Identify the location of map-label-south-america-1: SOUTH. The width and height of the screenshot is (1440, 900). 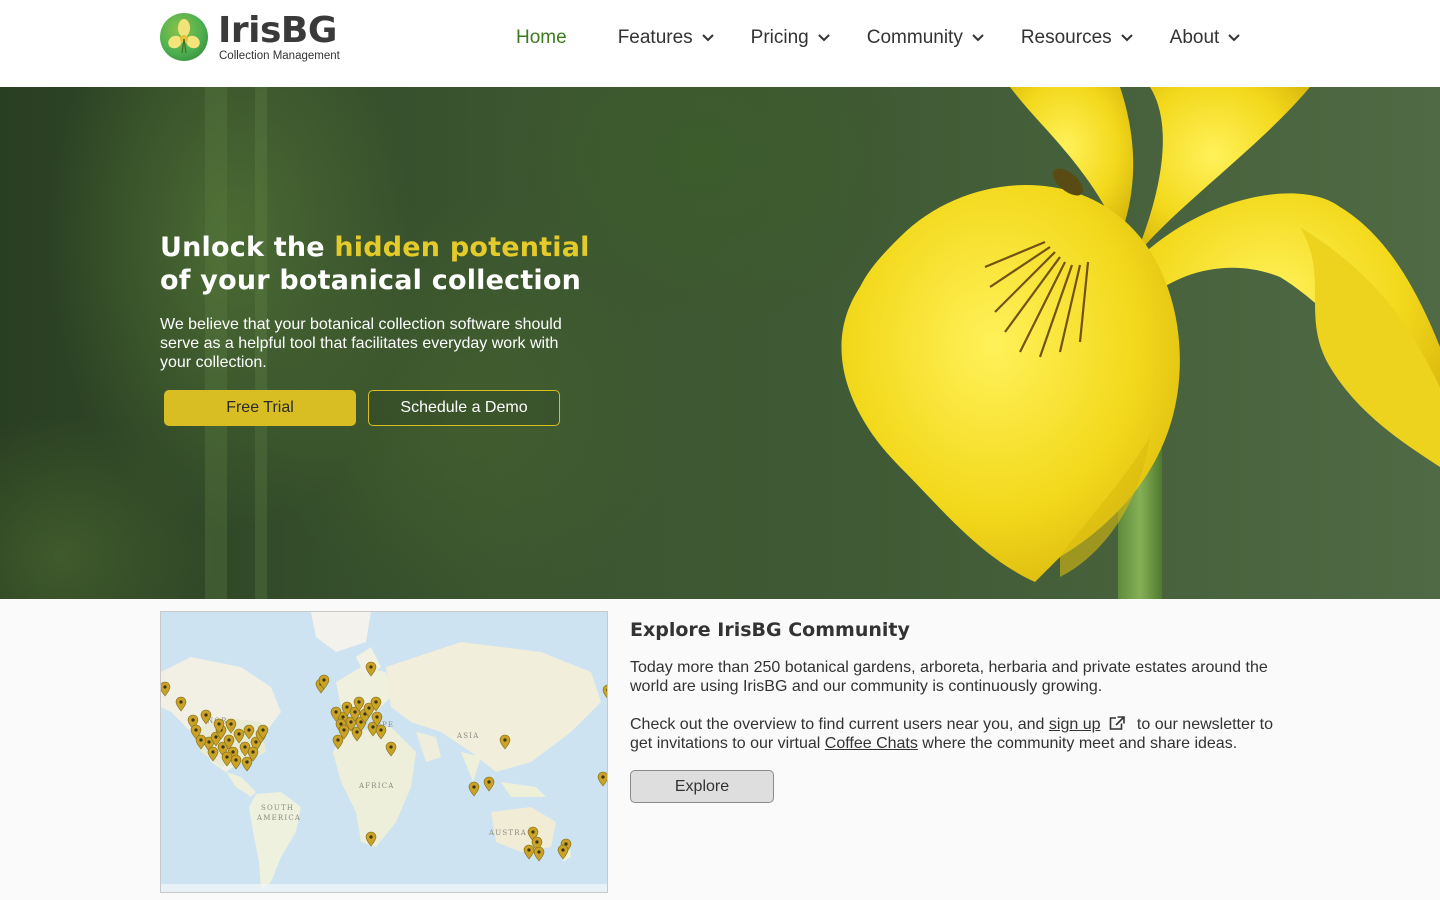
(277, 808).